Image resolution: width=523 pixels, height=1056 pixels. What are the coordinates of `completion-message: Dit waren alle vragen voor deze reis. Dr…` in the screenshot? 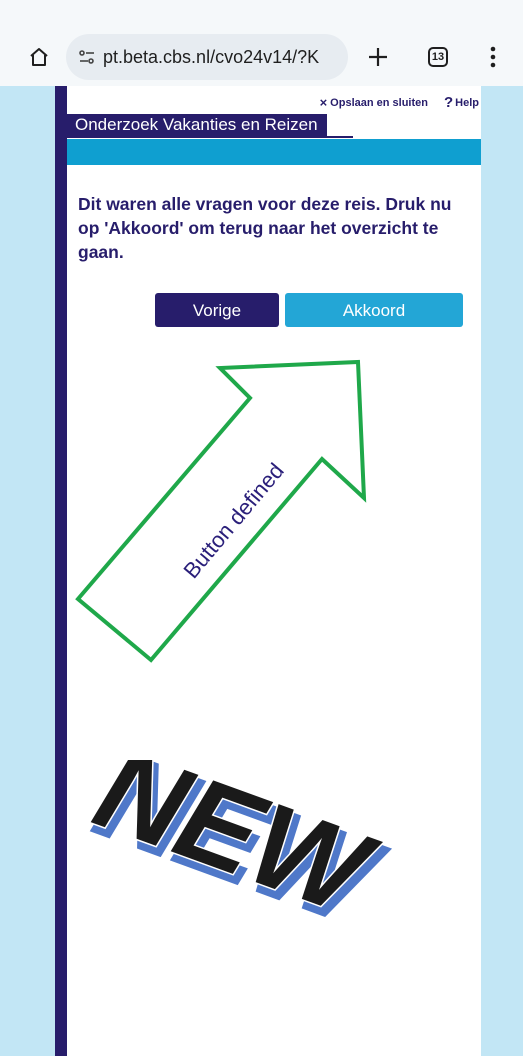 It's located at (265, 228).